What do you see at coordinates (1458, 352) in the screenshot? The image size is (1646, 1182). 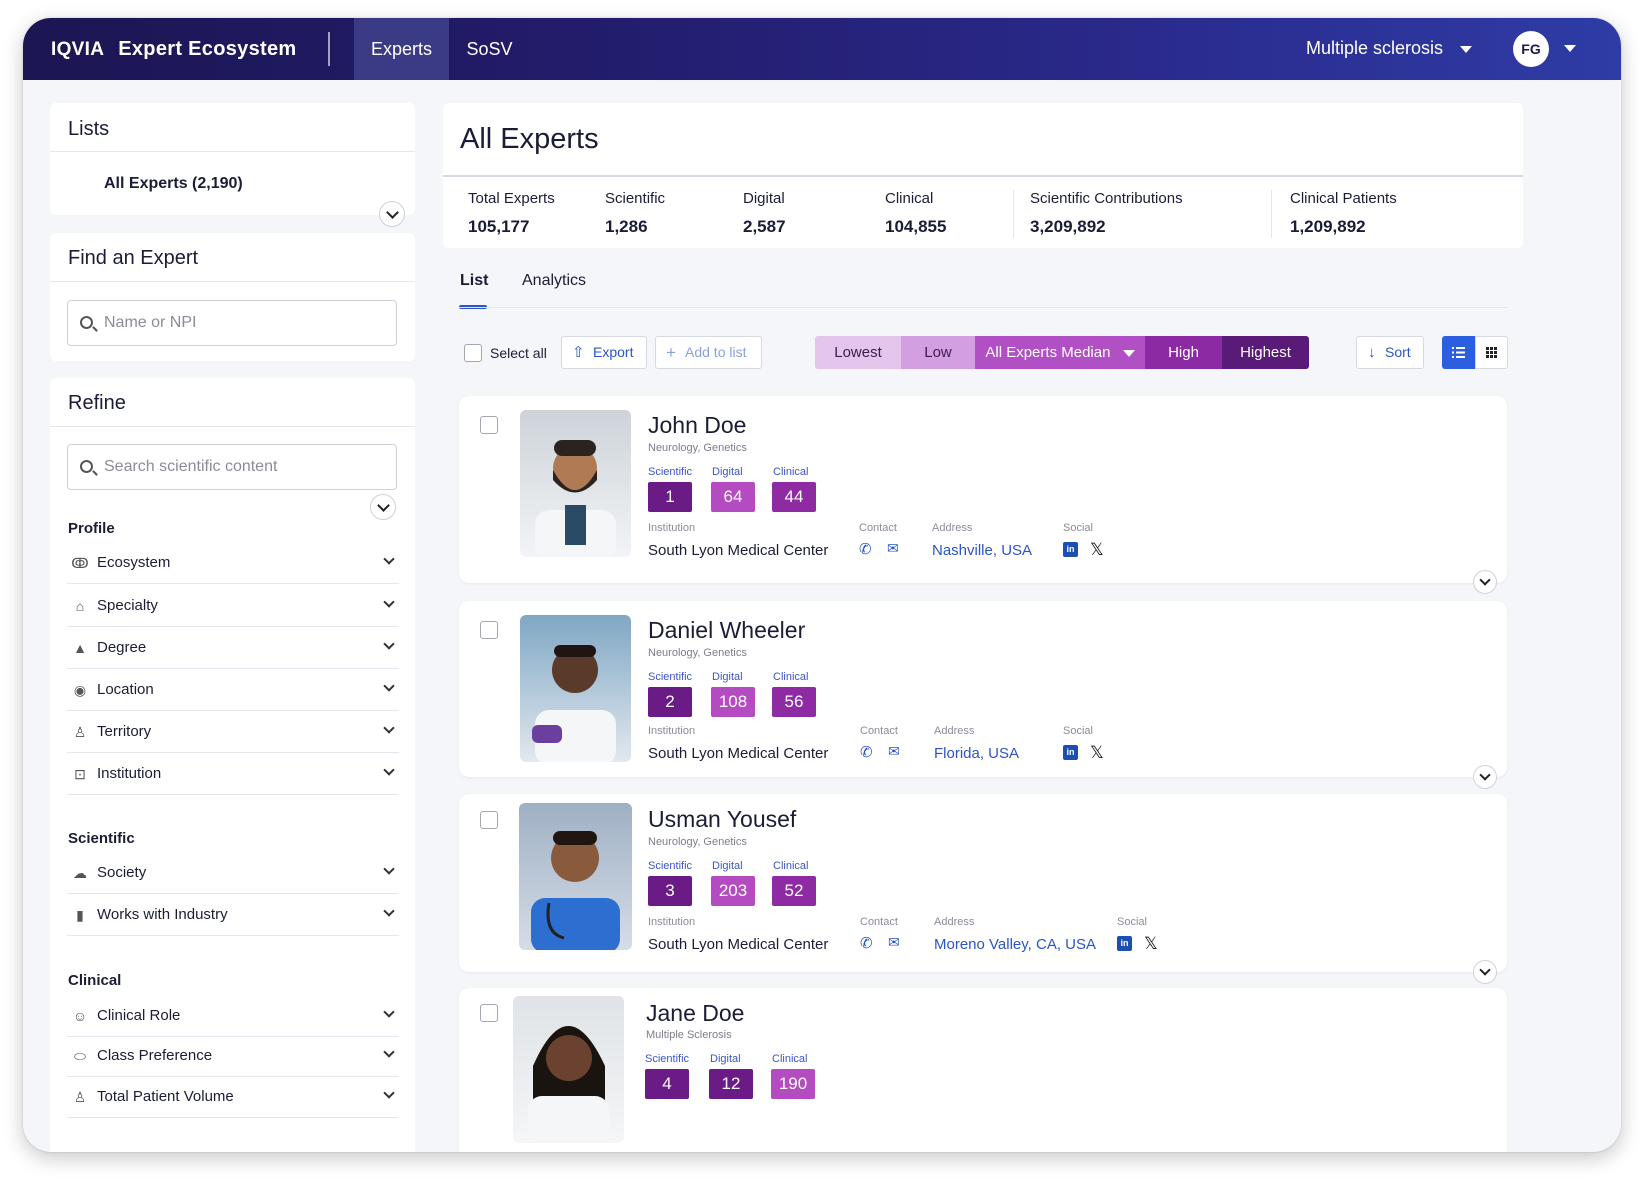 I see `list-view-toggle` at bounding box center [1458, 352].